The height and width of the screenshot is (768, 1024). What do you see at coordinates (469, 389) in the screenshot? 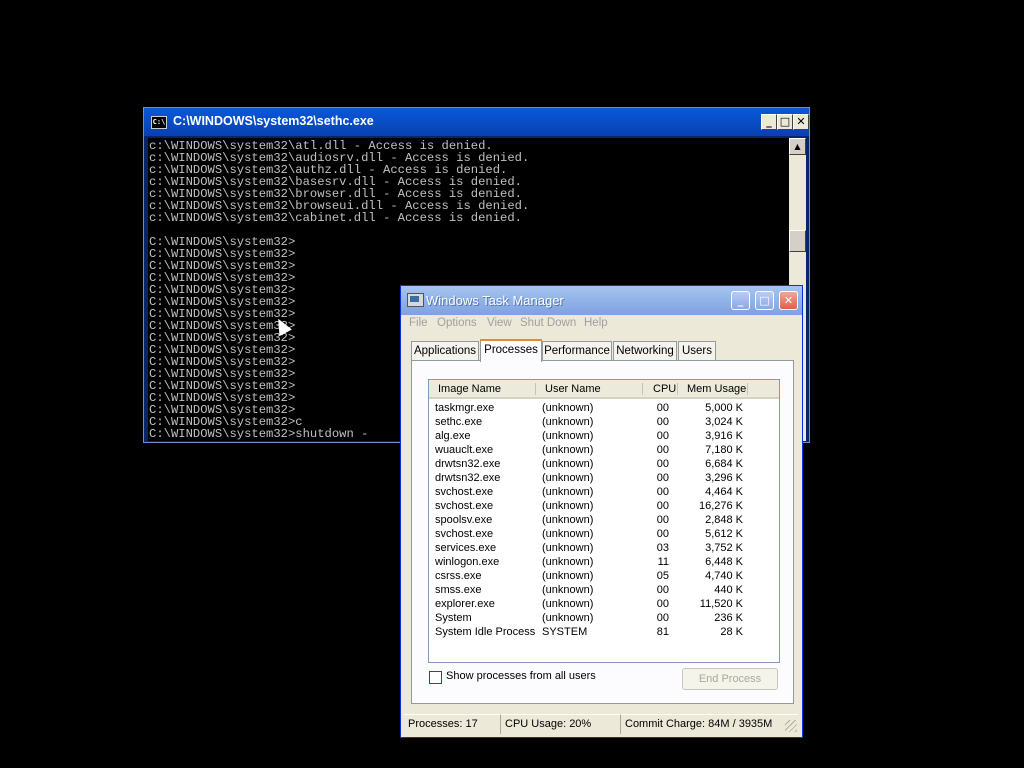
I see `column-image-name: Image Name` at bounding box center [469, 389].